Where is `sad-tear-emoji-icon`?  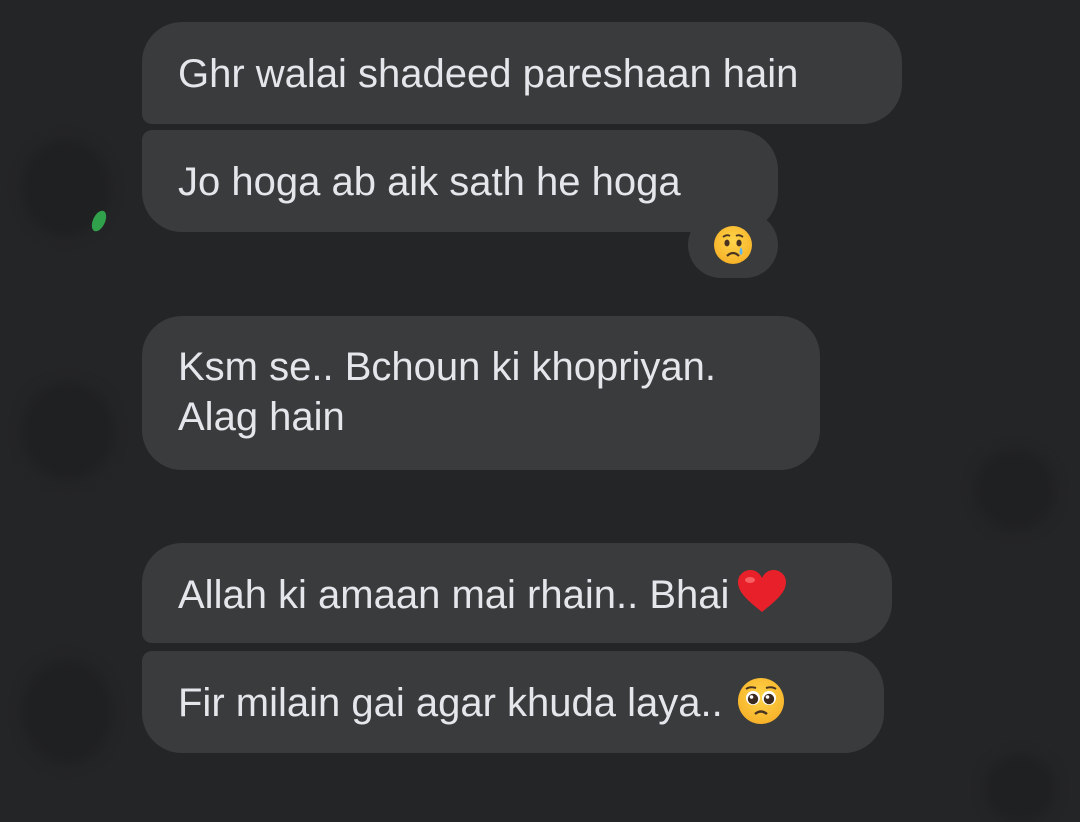
sad-tear-emoji-icon is located at coordinates (733, 245).